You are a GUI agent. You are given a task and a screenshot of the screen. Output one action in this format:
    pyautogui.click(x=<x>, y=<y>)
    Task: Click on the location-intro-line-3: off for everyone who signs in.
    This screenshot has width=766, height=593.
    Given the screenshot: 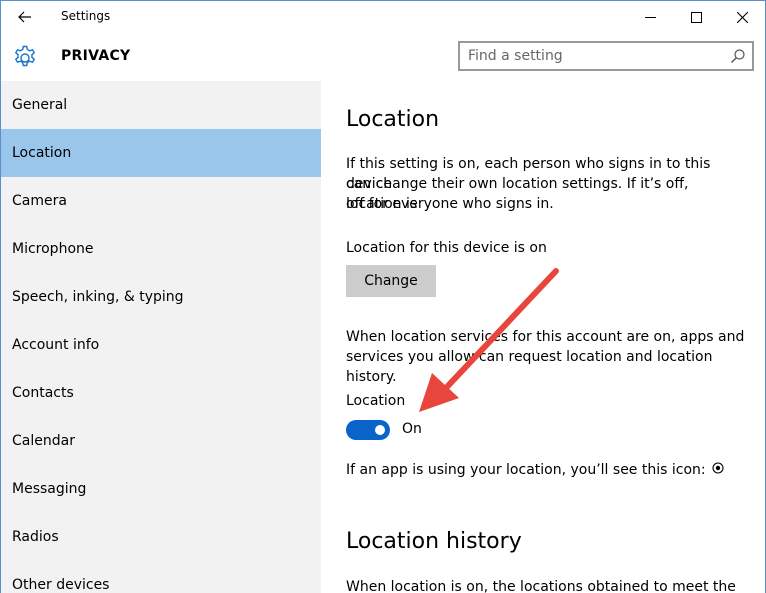 What is the action you would take?
    pyautogui.click(x=450, y=204)
    